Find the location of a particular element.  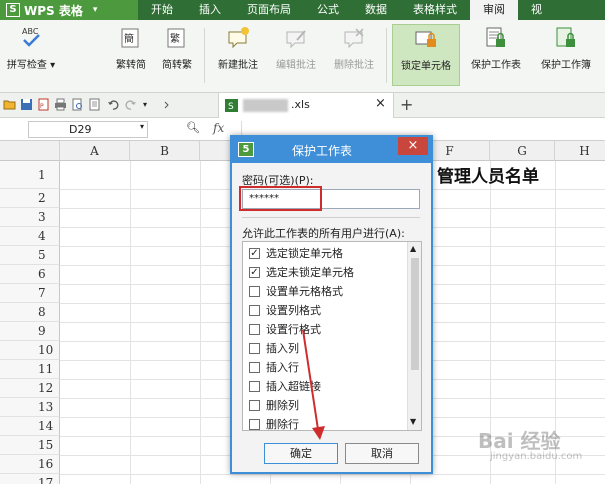

tab-data: 数据 is located at coordinates (376, 10).